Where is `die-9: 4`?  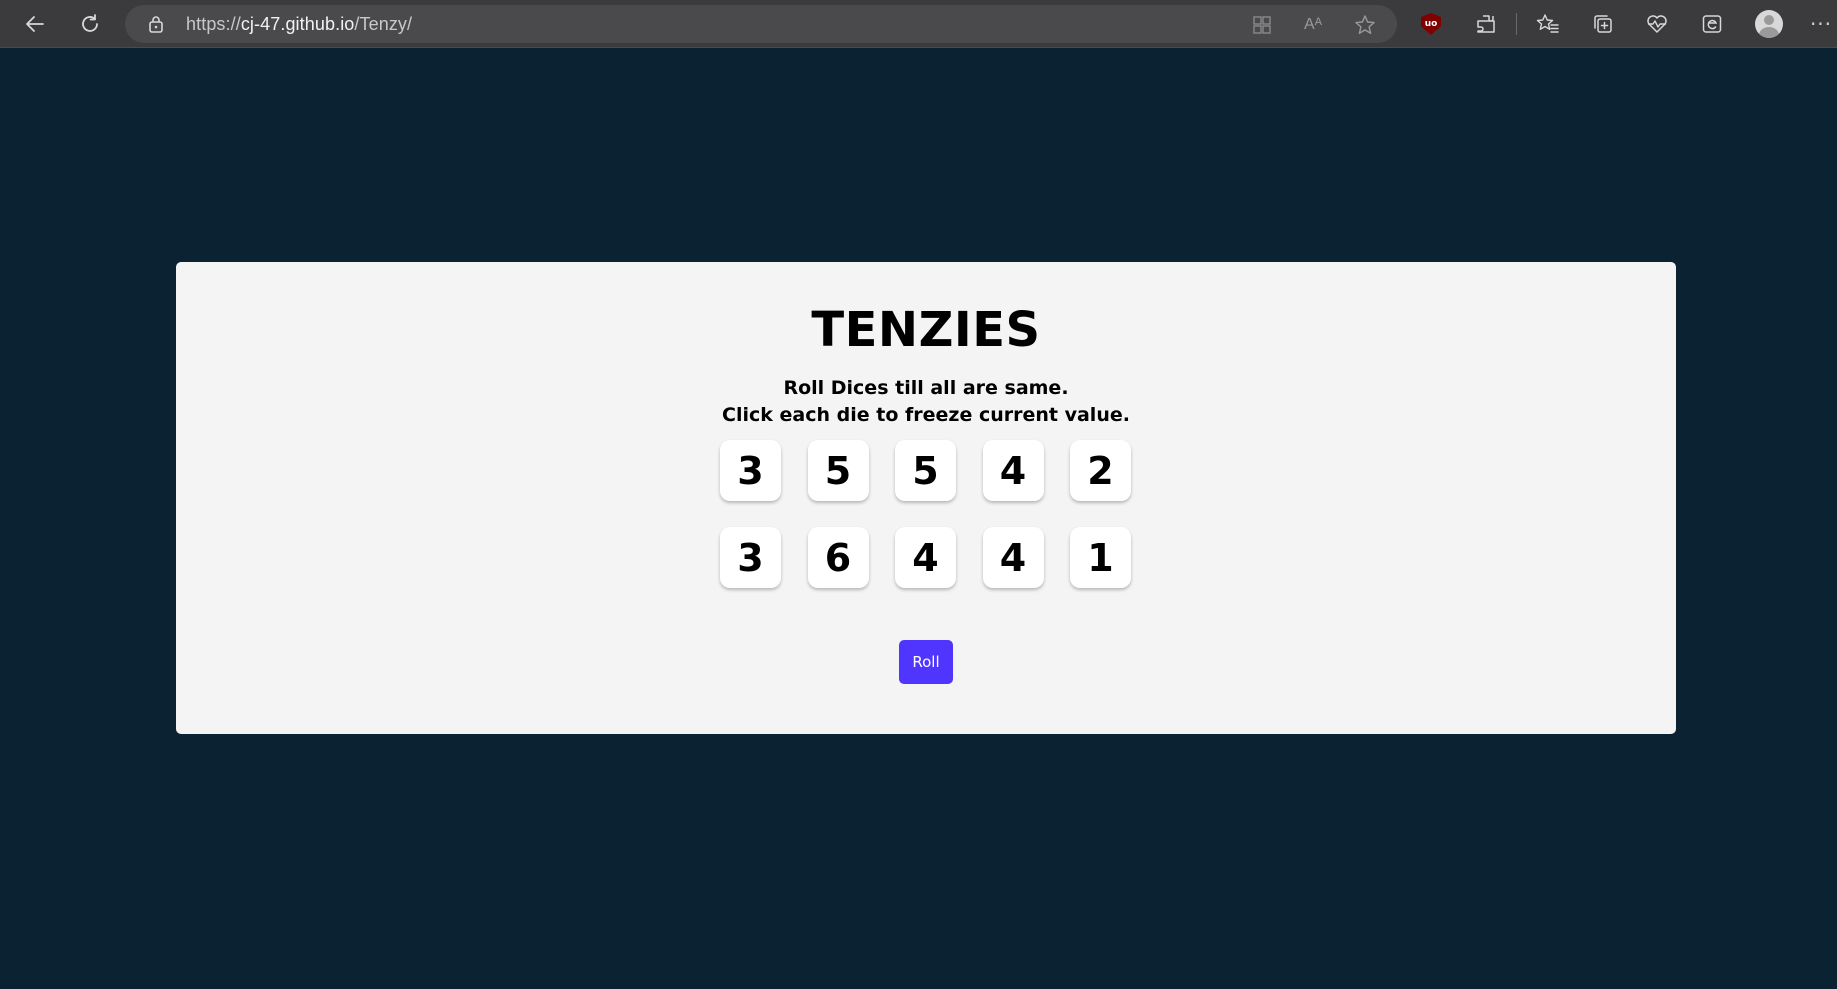
die-9: 4 is located at coordinates (1013, 557).